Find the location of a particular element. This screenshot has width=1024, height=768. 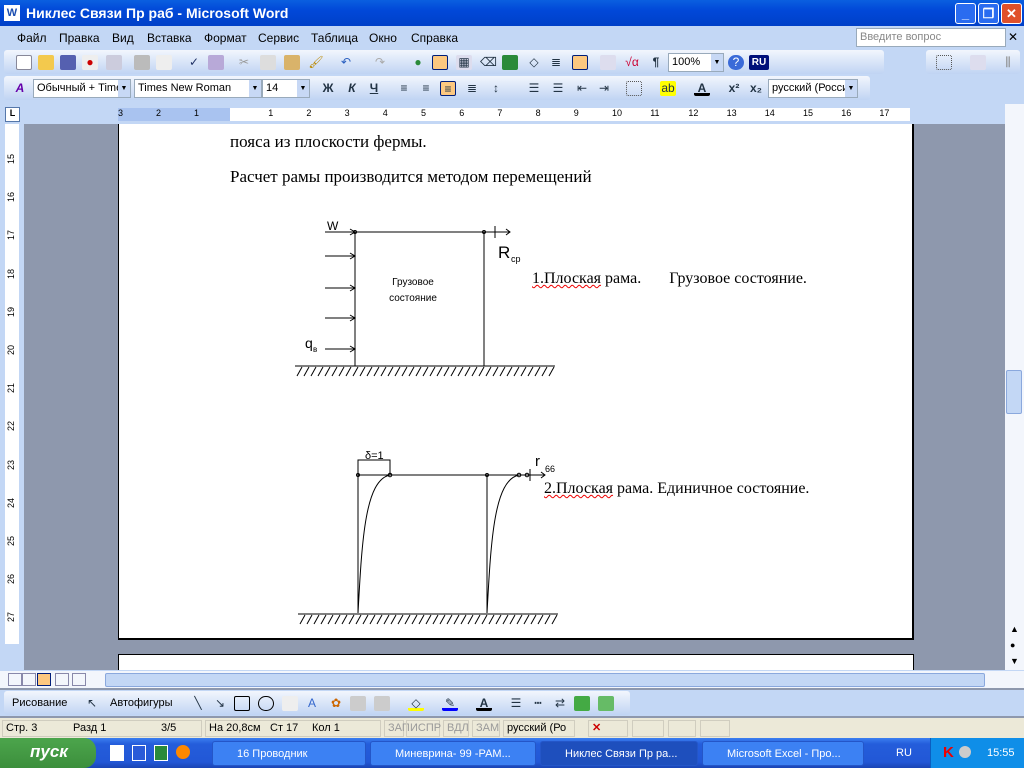

status-overtype: ЗАМ is located at coordinates (486, 728).